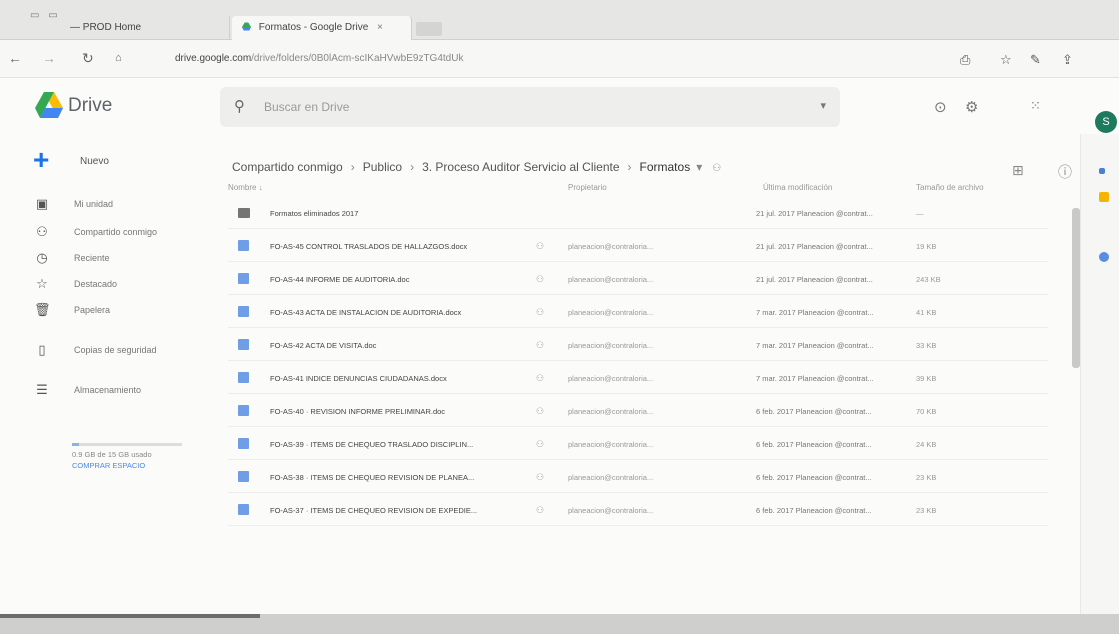 This screenshot has height=634, width=1119. Describe the element at coordinates (1067, 60) in the screenshot. I see `share-icon: ⇪` at that location.